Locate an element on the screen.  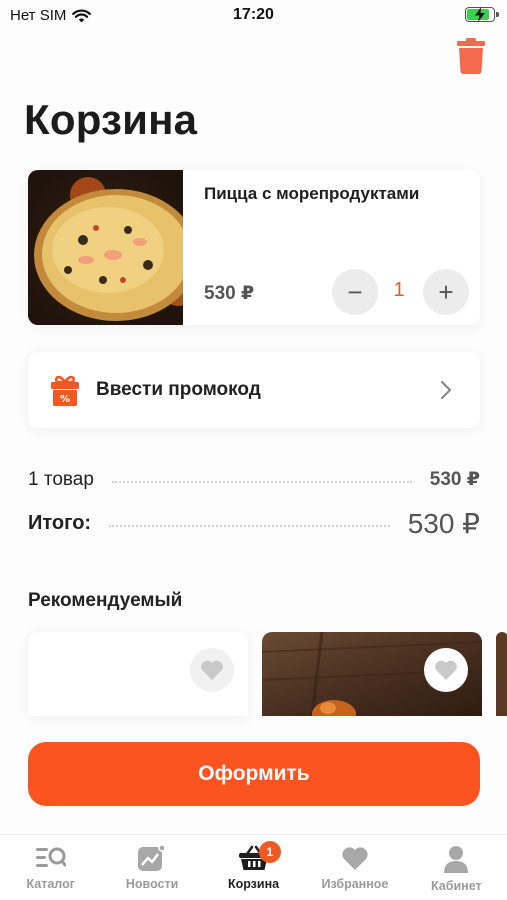
promo-code-label: Ввести промокод is located at coordinates (178, 389).